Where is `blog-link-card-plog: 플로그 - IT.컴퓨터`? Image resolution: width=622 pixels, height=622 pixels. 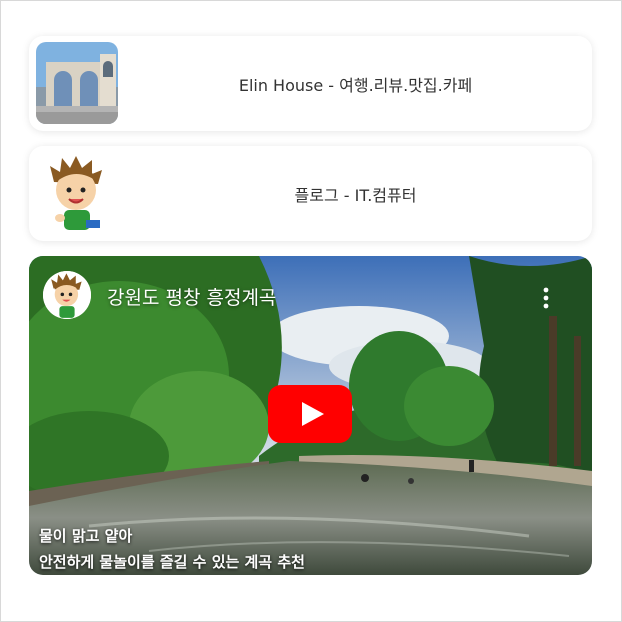 blog-link-card-plog: 플로그 - IT.컴퓨터 is located at coordinates (310, 193).